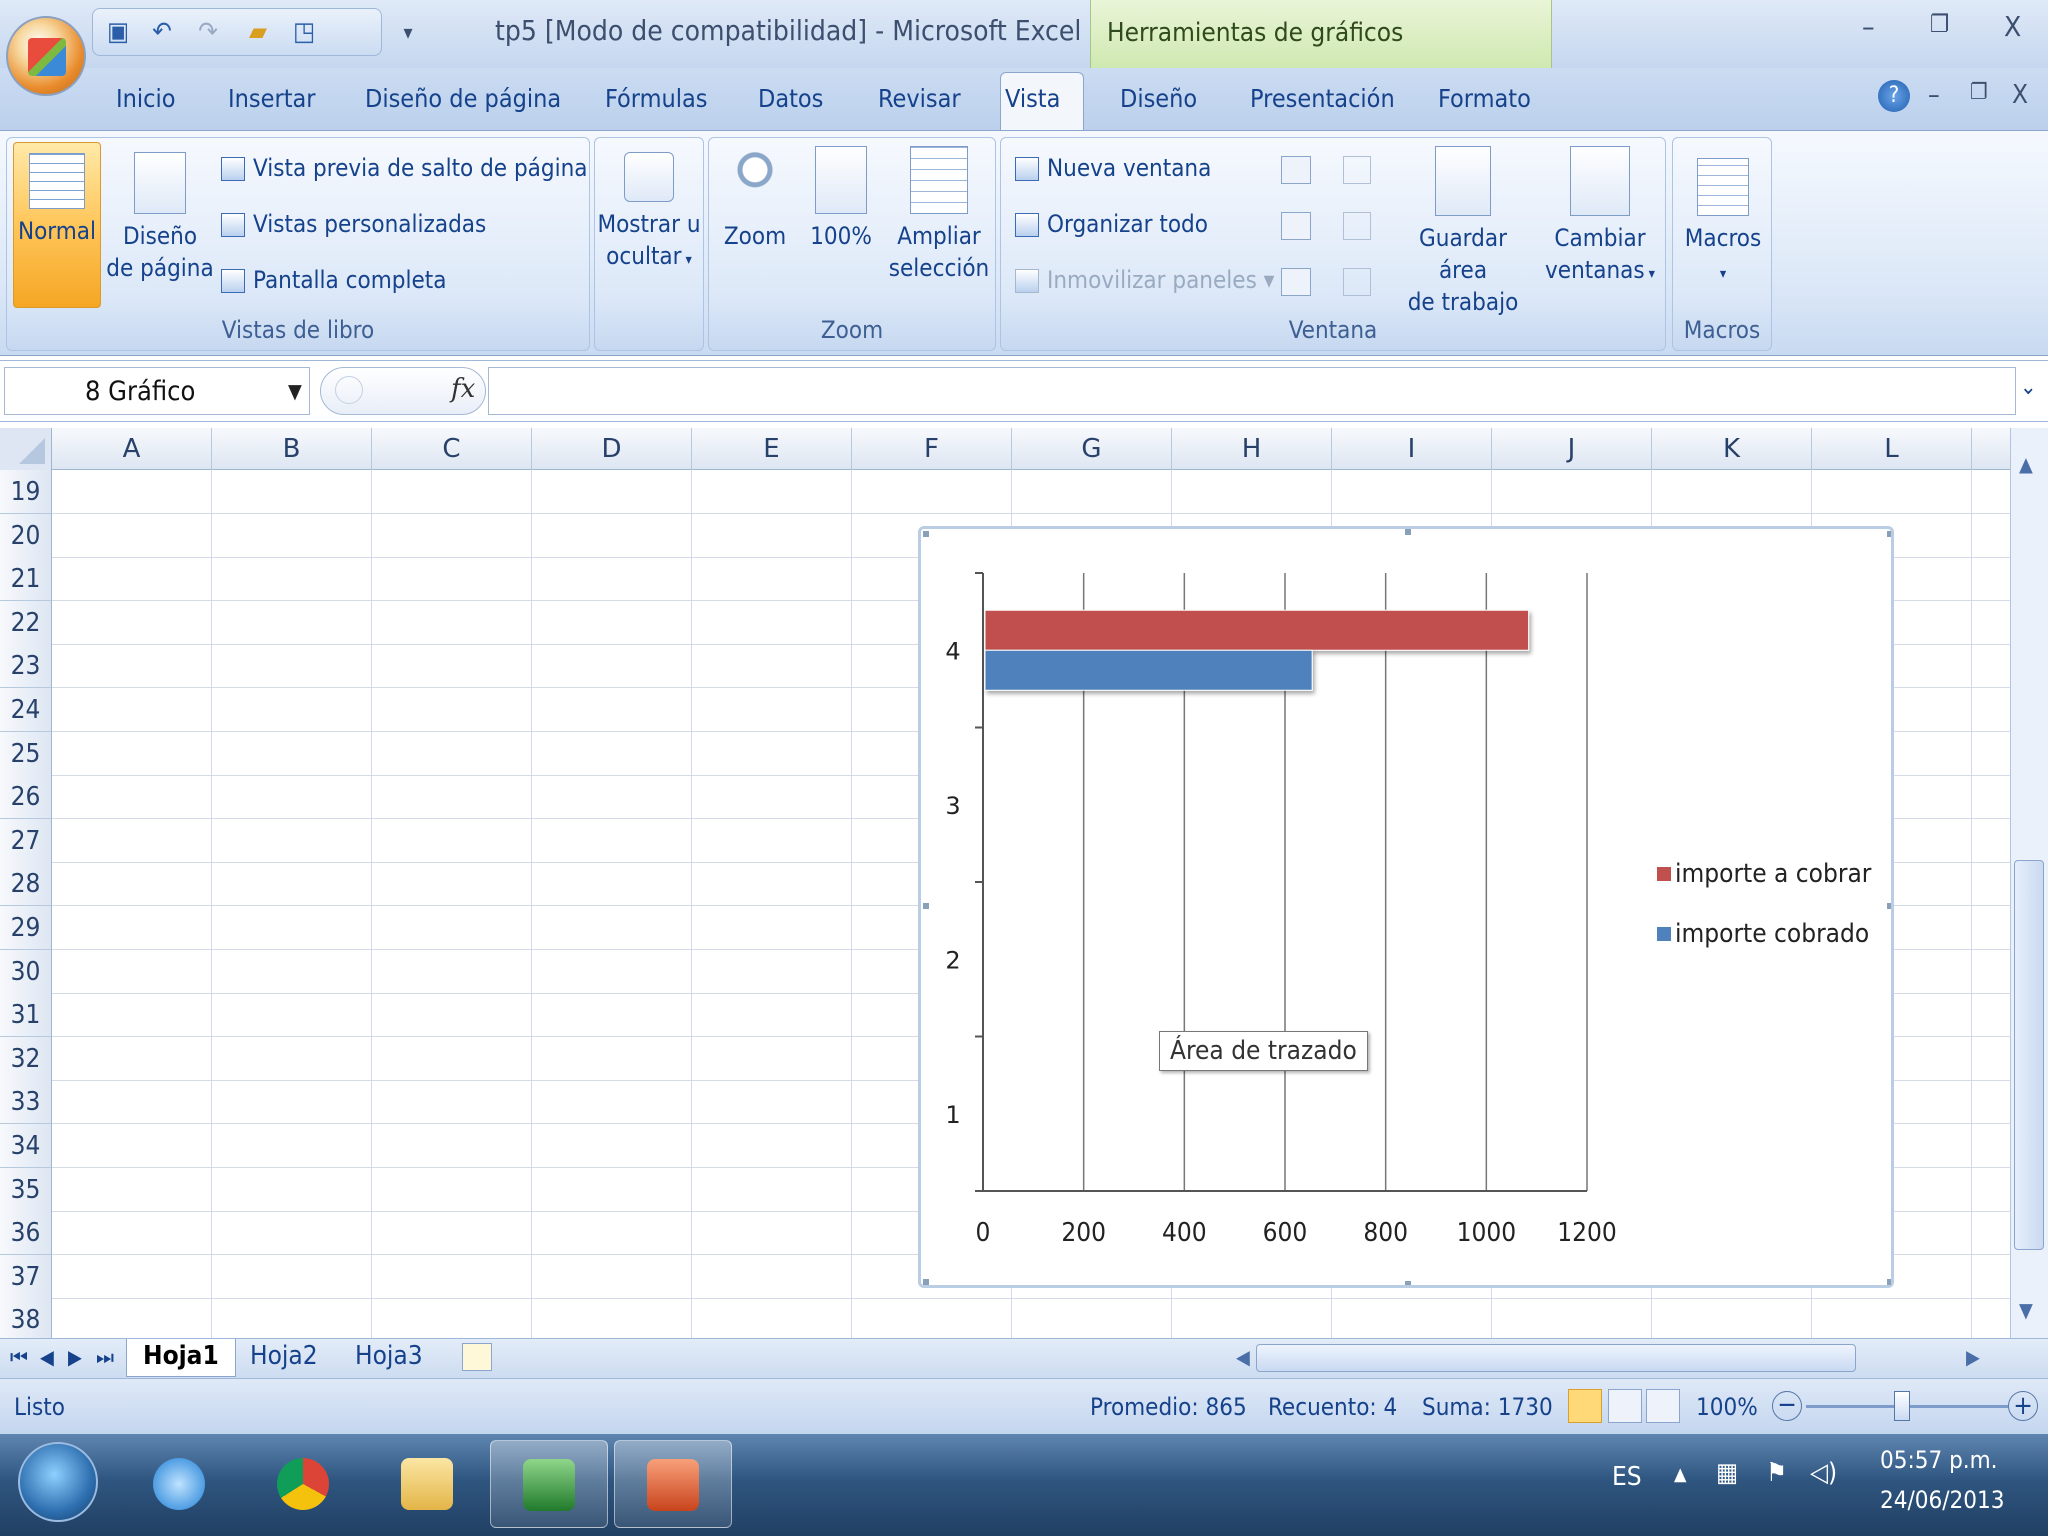 This screenshot has height=1536, width=2048. What do you see at coordinates (2026, 1310) in the screenshot?
I see `scroll-down-icon: ▼` at bounding box center [2026, 1310].